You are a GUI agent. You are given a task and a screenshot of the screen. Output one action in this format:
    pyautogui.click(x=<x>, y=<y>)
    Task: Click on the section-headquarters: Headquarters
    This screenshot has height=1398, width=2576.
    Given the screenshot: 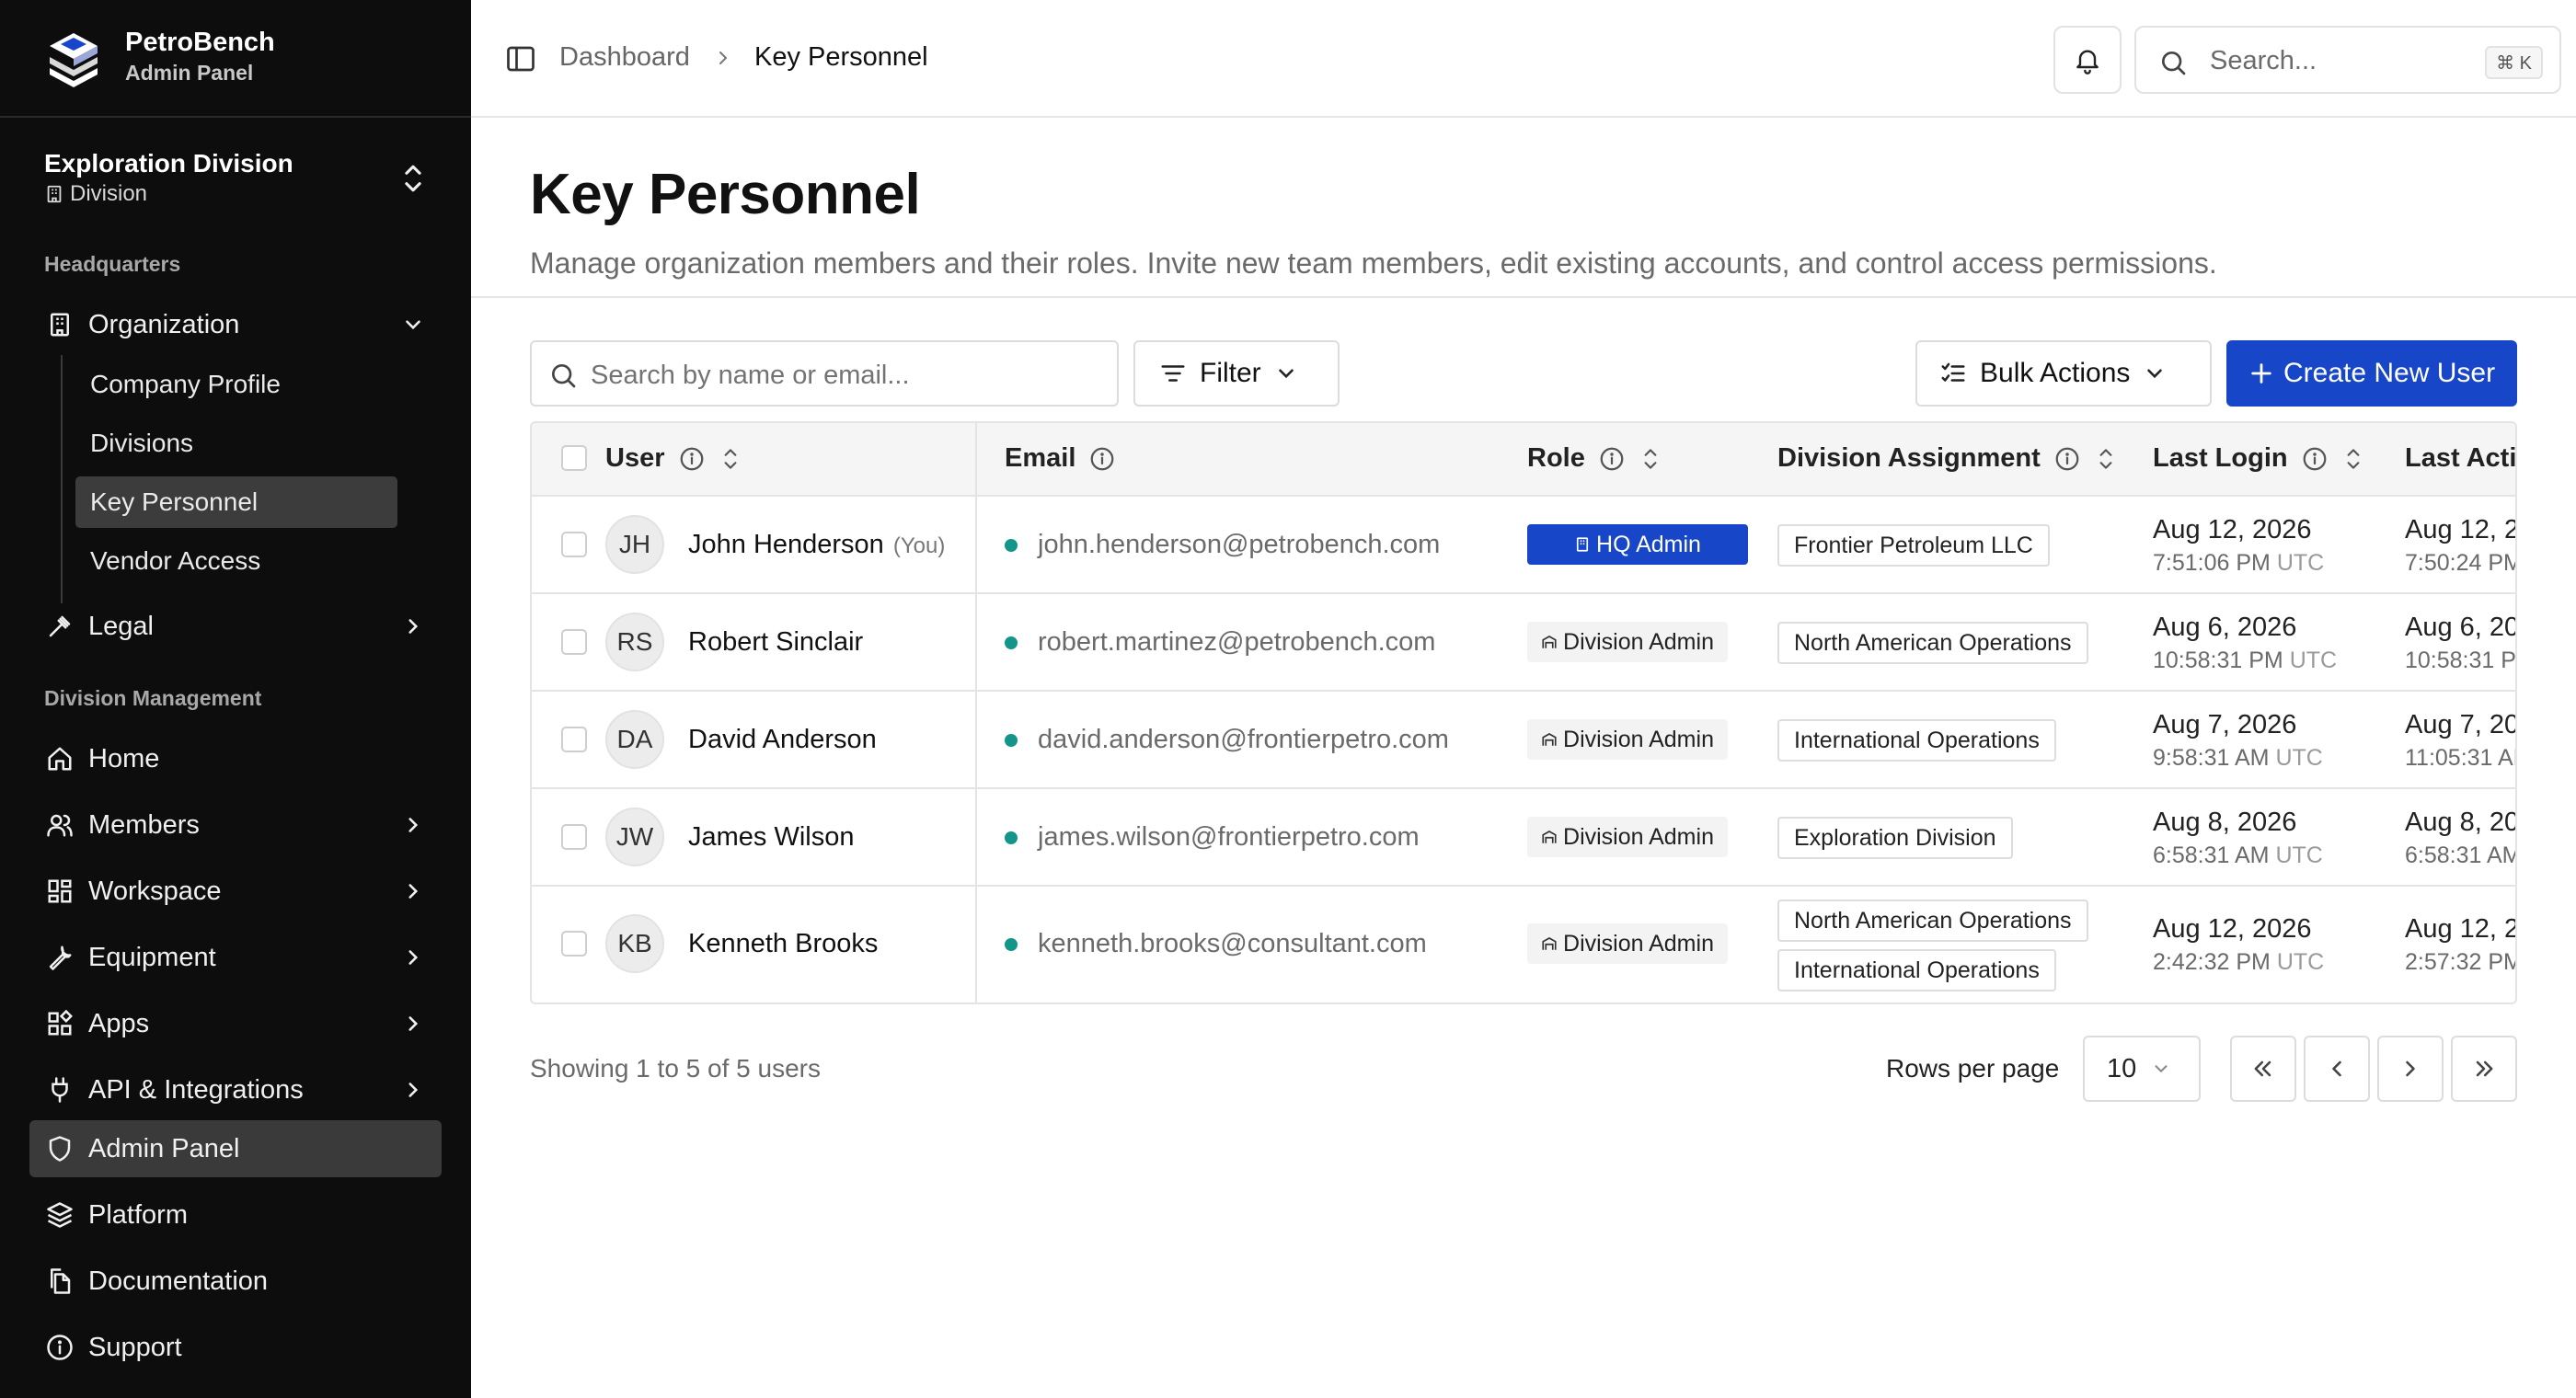 What is the action you would take?
    pyautogui.click(x=112, y=264)
    